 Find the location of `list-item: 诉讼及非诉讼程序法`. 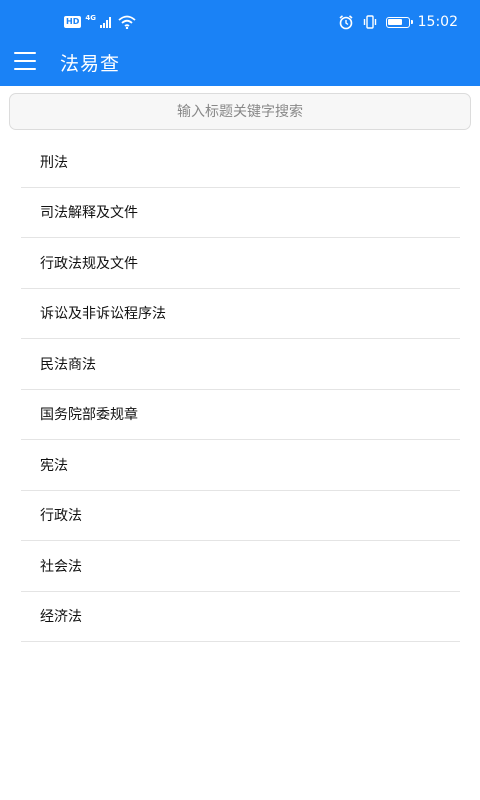

list-item: 诉讼及非诉讼程序法 is located at coordinates (240, 314).